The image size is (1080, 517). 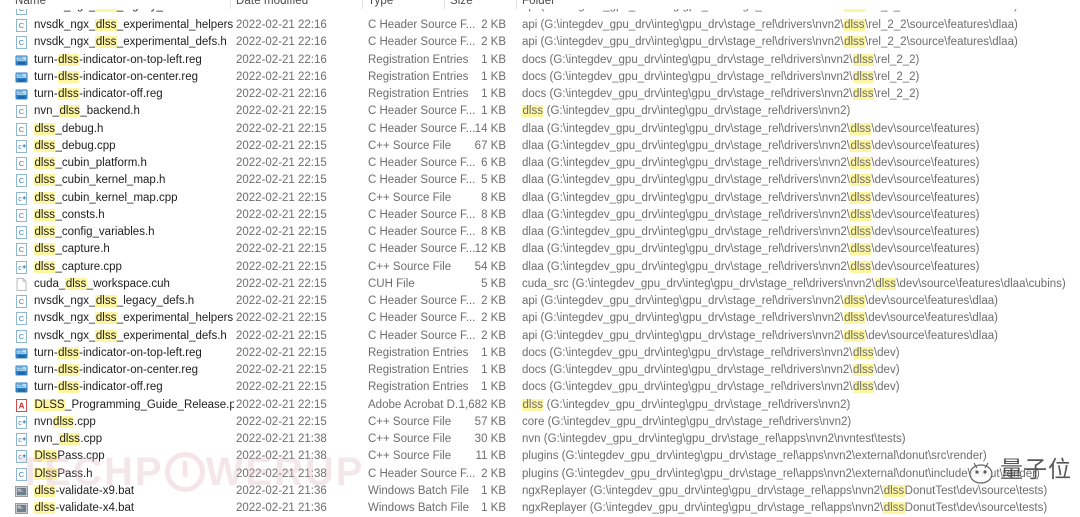 I want to click on blank-file-icon, so click(x=21, y=284).